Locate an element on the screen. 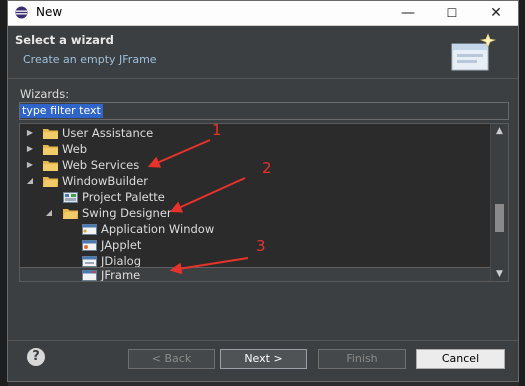 The image size is (525, 386). tree-item-windowbuilder: ◢ WindowBuilder is located at coordinates (255, 181).